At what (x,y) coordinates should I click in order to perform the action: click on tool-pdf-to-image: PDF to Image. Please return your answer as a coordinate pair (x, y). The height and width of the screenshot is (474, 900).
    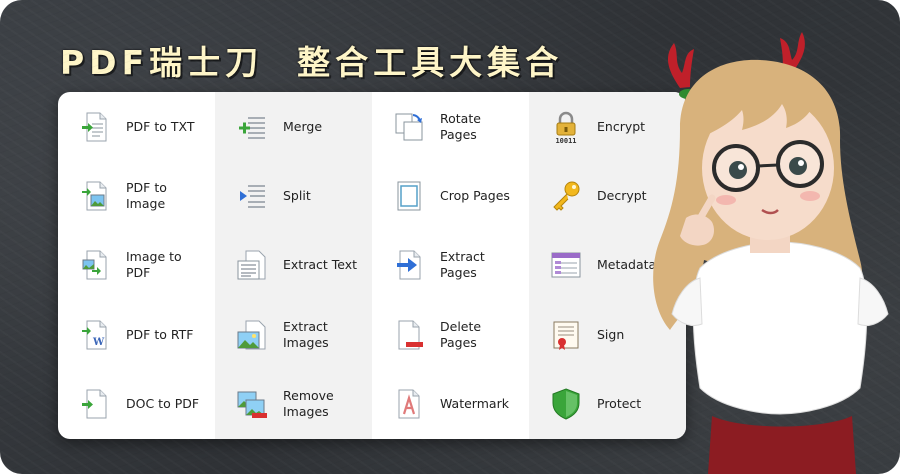
    Looking at the image, I should click on (136, 195).